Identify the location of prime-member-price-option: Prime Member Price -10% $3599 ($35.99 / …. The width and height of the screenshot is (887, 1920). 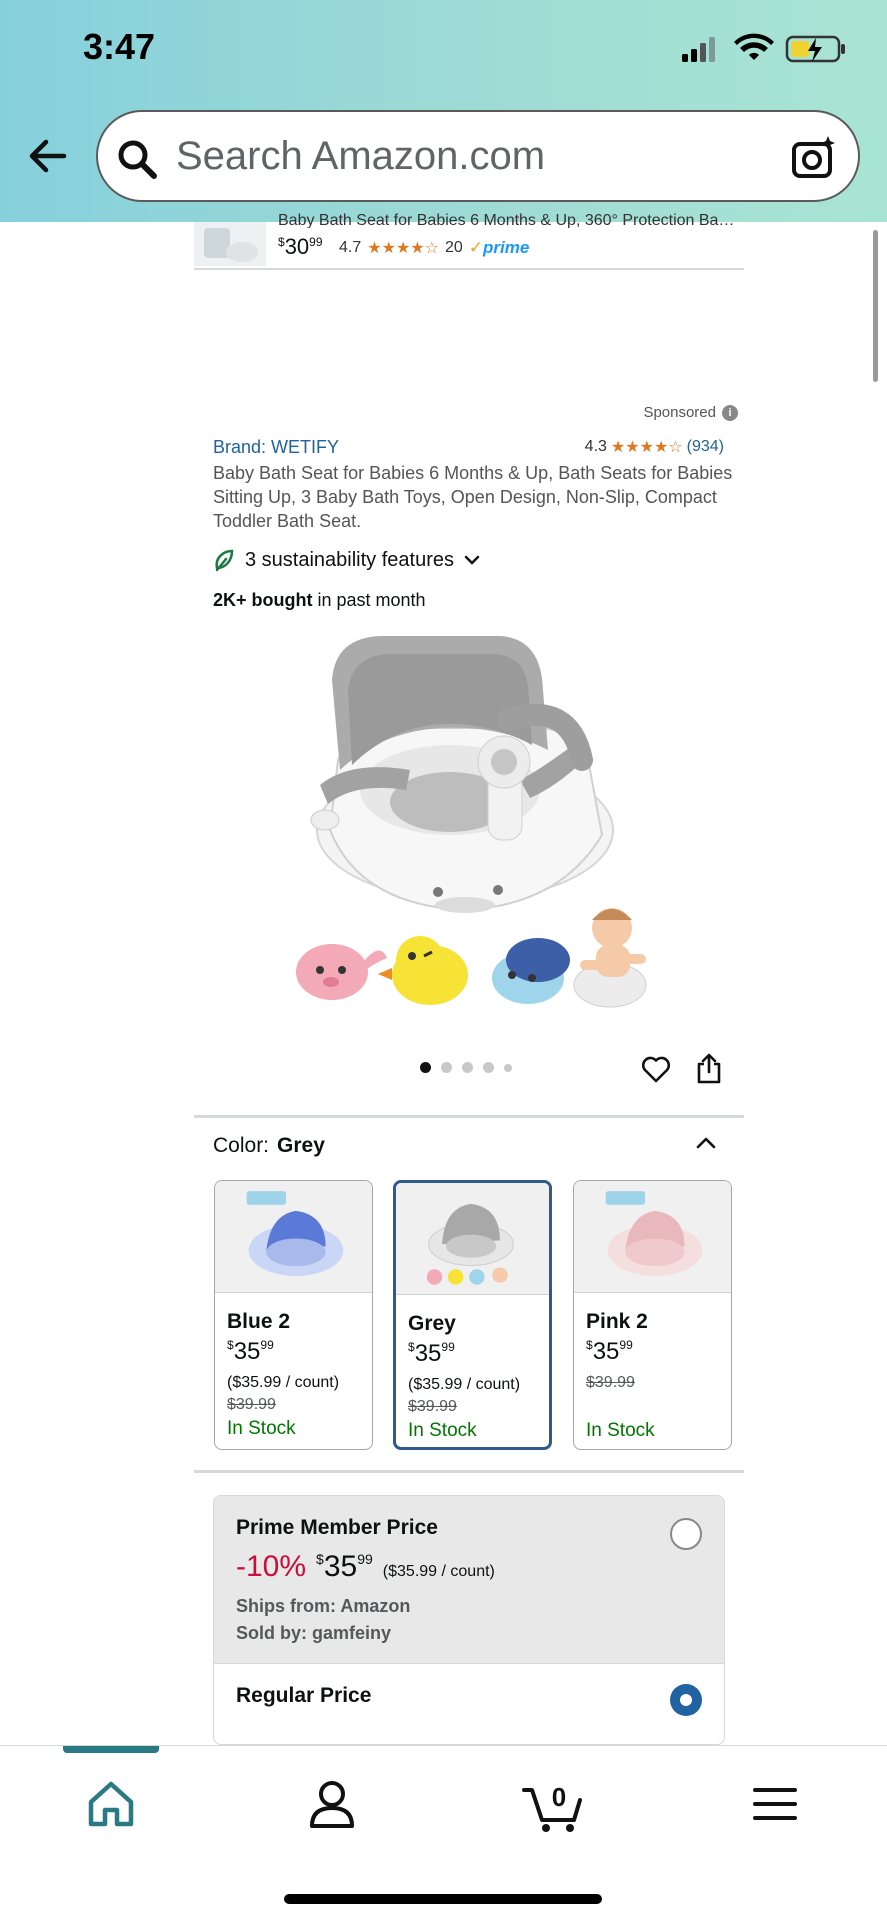
(469, 1580).